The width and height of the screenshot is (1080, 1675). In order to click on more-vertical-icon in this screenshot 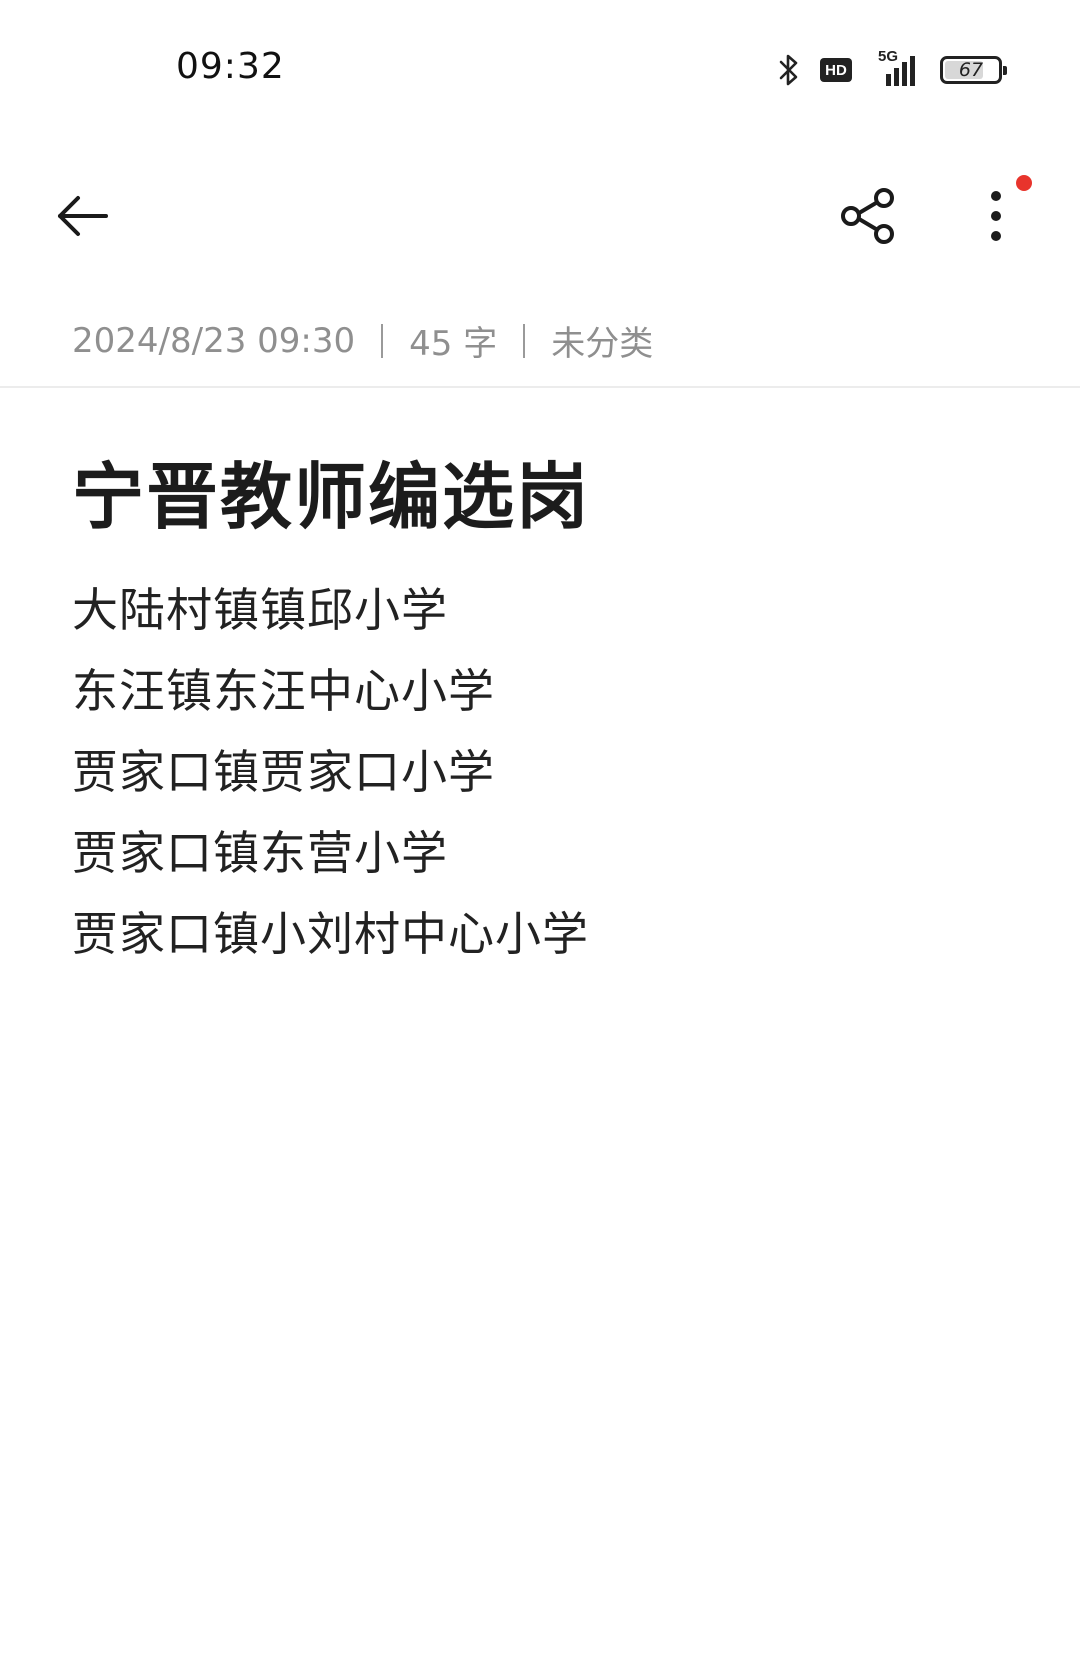, I will do `click(996, 216)`.